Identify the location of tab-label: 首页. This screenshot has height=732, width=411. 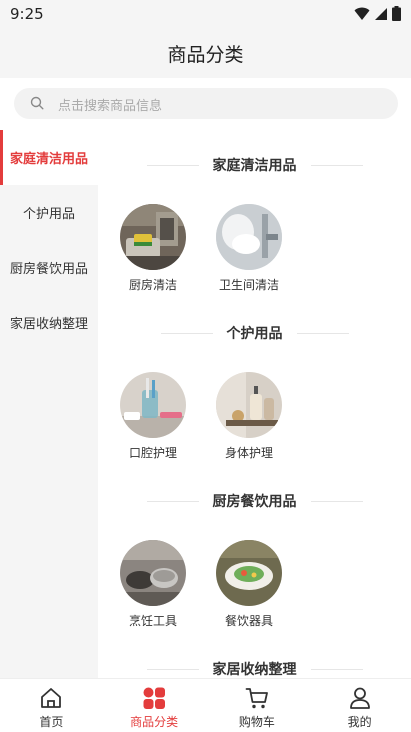
(51, 722).